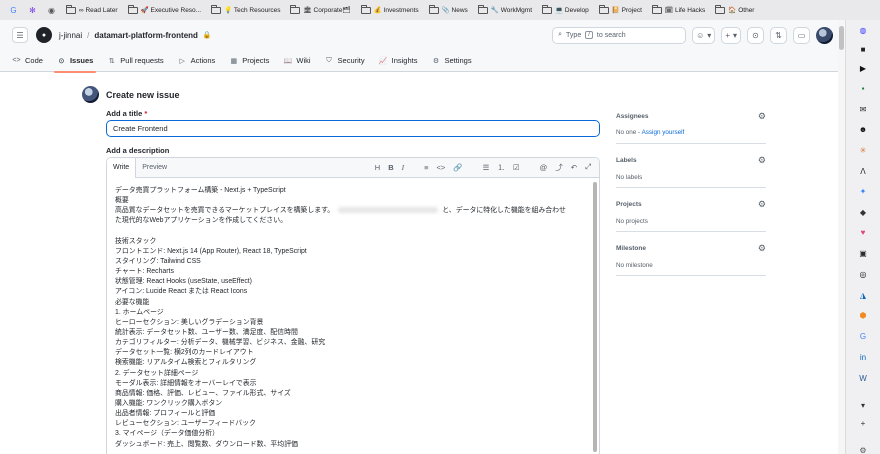 This screenshot has width=880, height=454. What do you see at coordinates (146, 35) in the screenshot?
I see `repo-link: datamart-platform-frontend` at bounding box center [146, 35].